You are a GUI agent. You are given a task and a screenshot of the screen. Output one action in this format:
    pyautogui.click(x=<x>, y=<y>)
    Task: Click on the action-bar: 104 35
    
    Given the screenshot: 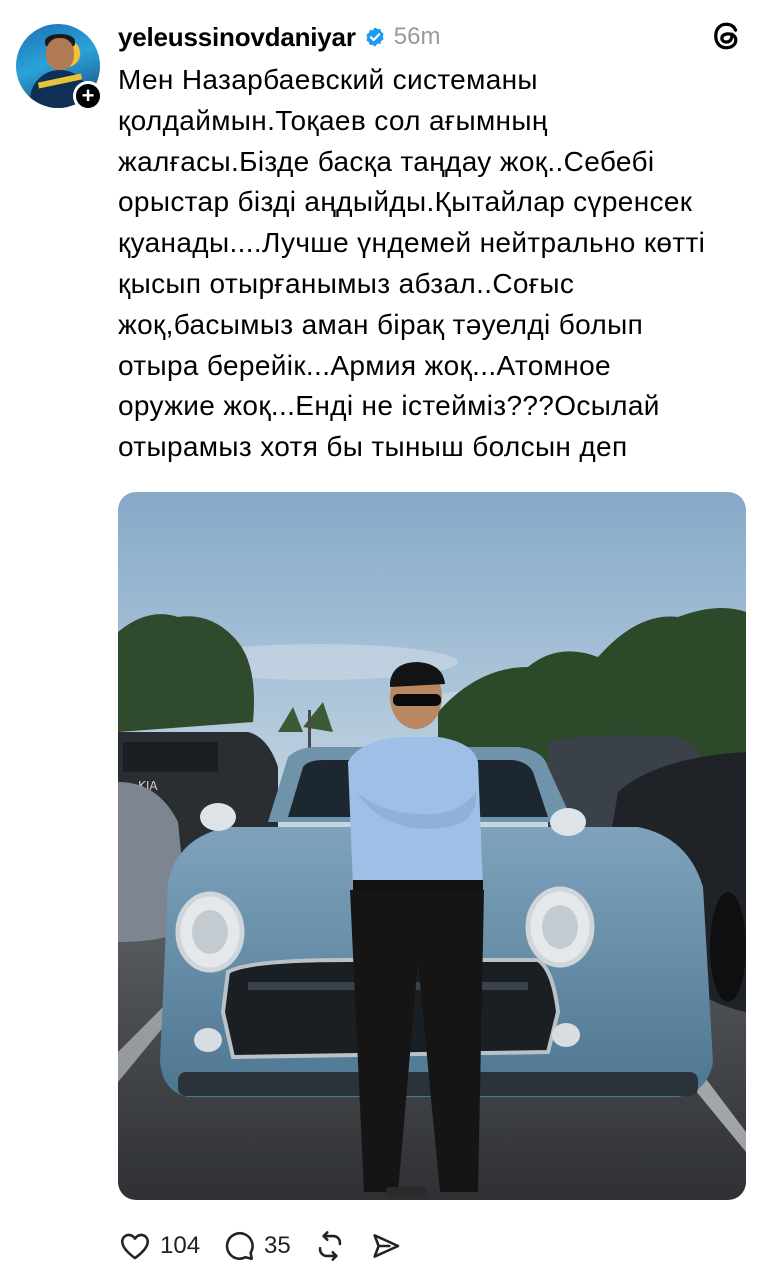 What is the action you would take?
    pyautogui.click(x=271, y=1246)
    